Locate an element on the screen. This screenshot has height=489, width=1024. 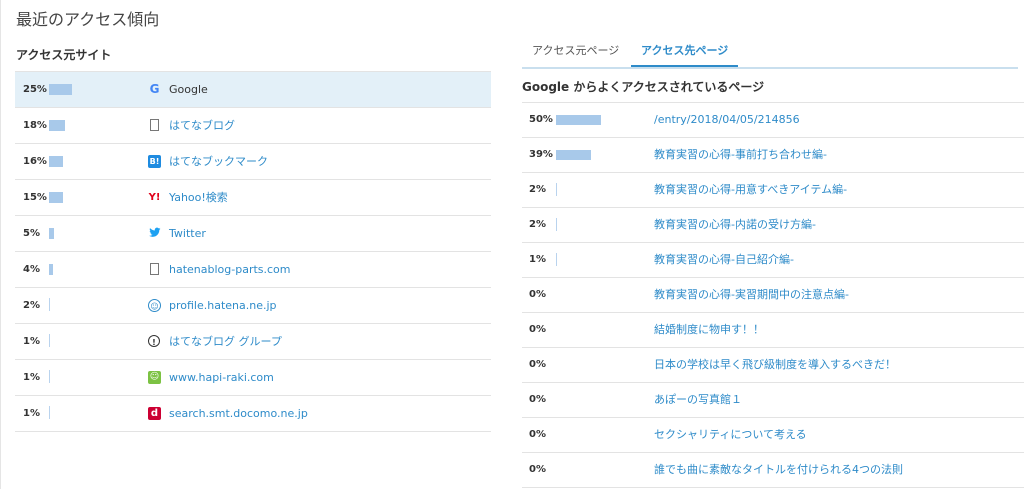
page-row: 0% 日本の学校は早く飛び級制度を導入するべきだ！ is located at coordinates (773, 365).